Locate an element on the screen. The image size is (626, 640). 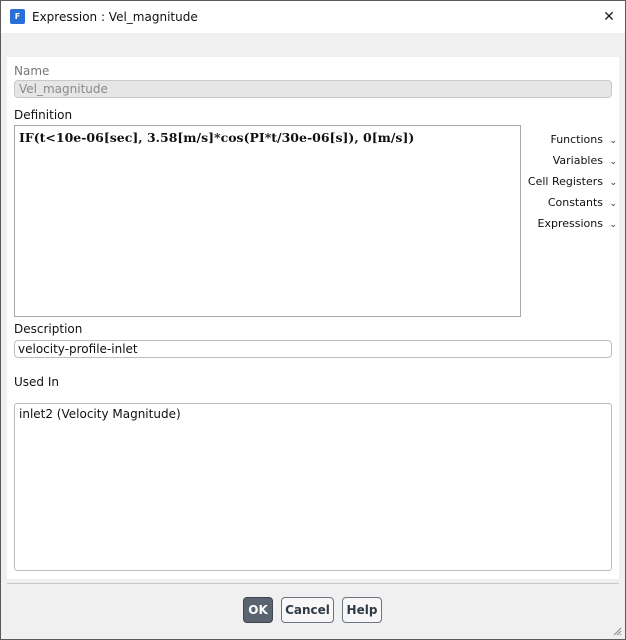
cell-registers-menu-button: Cell Registers ⌄ is located at coordinates (572, 184).